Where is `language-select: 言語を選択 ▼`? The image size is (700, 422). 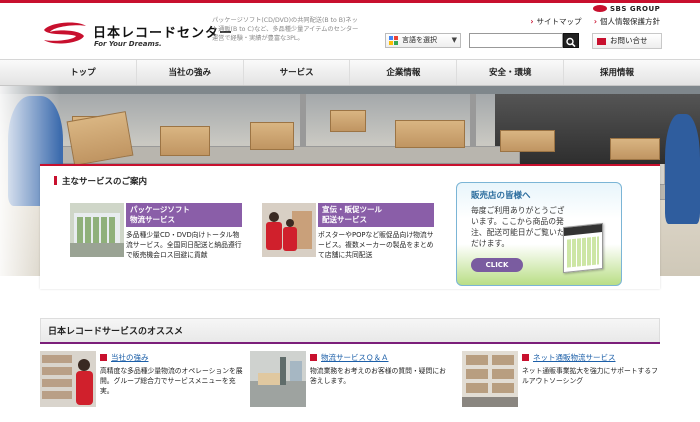
language-select: 言語を選択 ▼ is located at coordinates (423, 40).